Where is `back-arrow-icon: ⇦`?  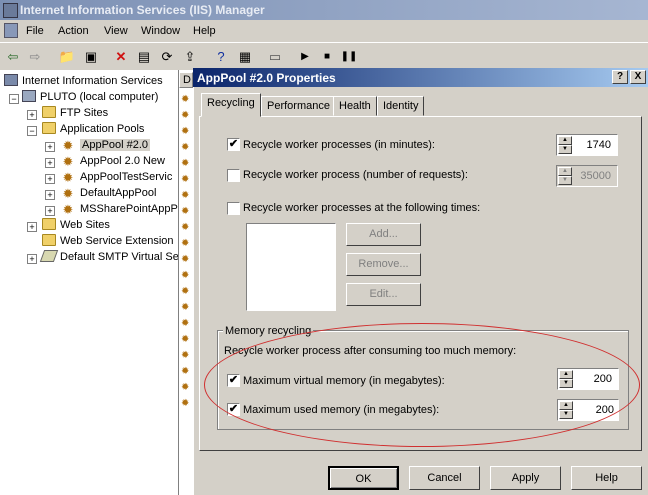
back-arrow-icon: ⇦ is located at coordinates (13, 56).